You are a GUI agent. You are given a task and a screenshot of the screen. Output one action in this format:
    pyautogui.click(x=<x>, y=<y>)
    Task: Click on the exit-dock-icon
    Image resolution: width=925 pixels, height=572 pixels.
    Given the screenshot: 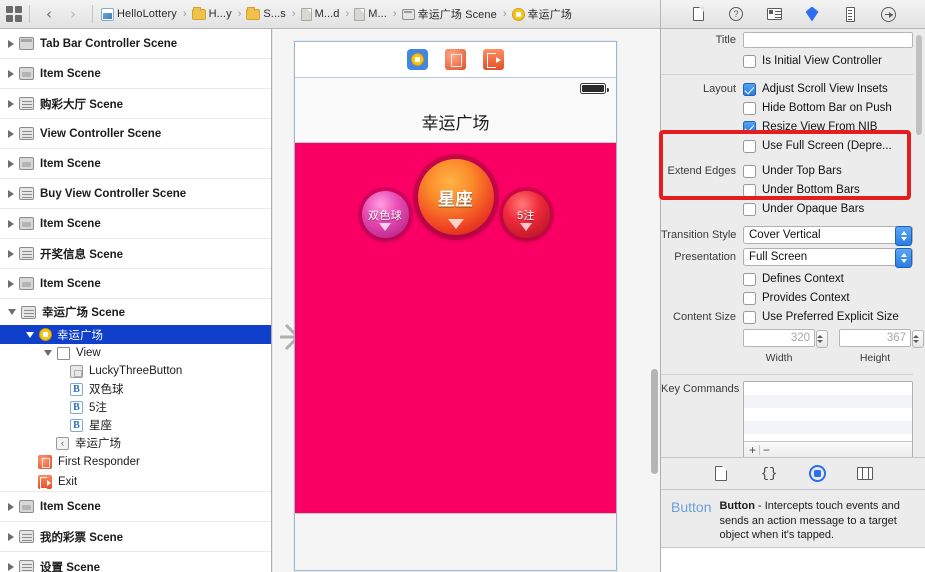 What is the action you would take?
    pyautogui.click(x=493, y=59)
    